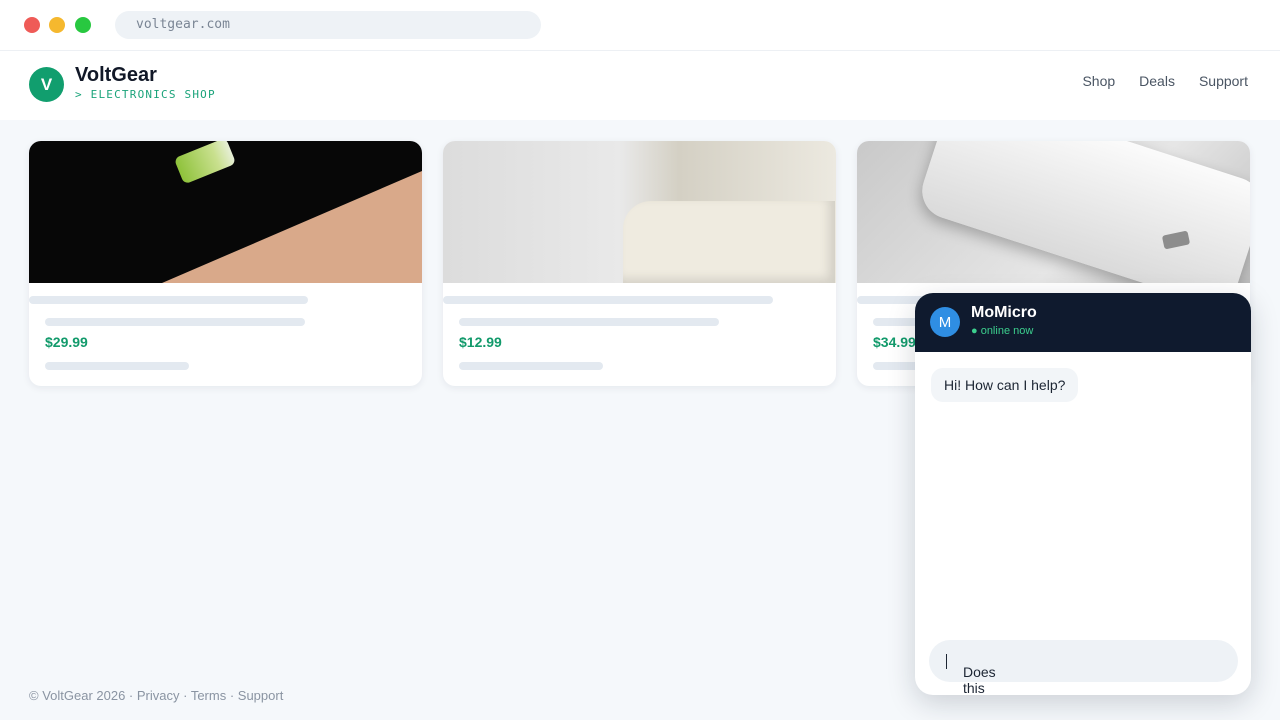 The width and height of the screenshot is (1280, 720). I want to click on nav-shop-link: Shop, so click(1098, 81).